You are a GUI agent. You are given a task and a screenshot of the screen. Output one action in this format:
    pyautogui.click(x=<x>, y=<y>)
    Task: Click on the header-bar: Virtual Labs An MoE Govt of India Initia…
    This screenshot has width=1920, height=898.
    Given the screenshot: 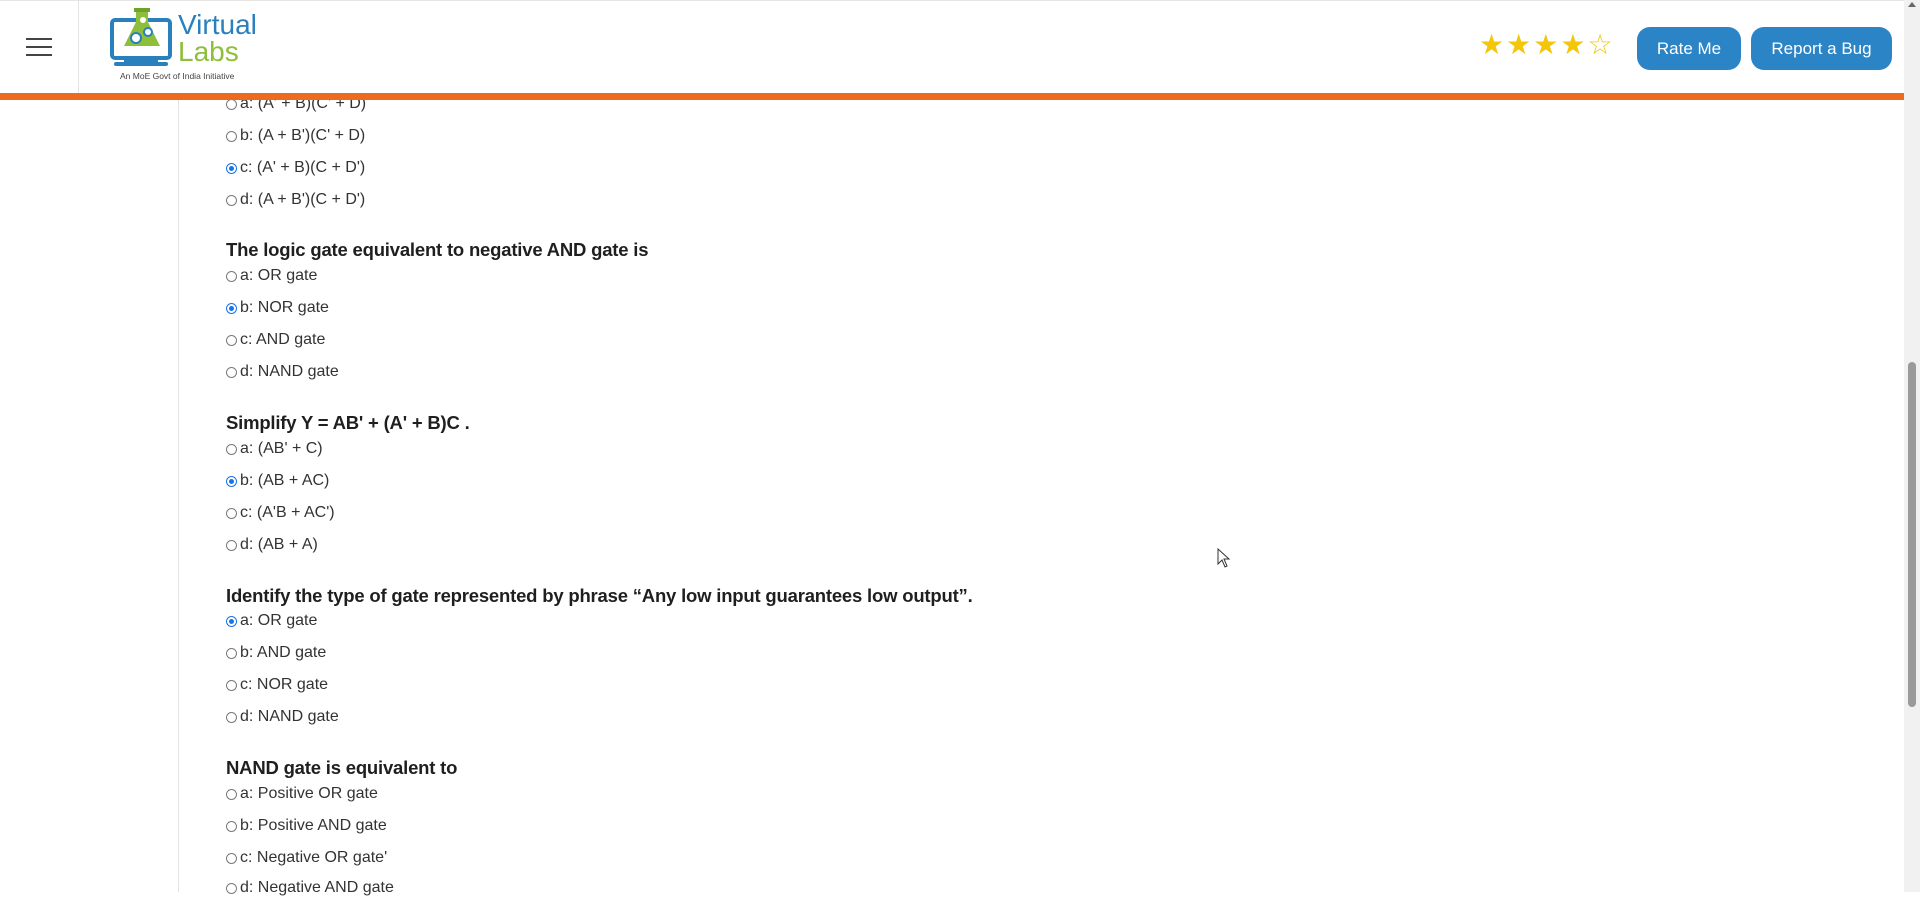 What is the action you would take?
    pyautogui.click(x=952, y=50)
    